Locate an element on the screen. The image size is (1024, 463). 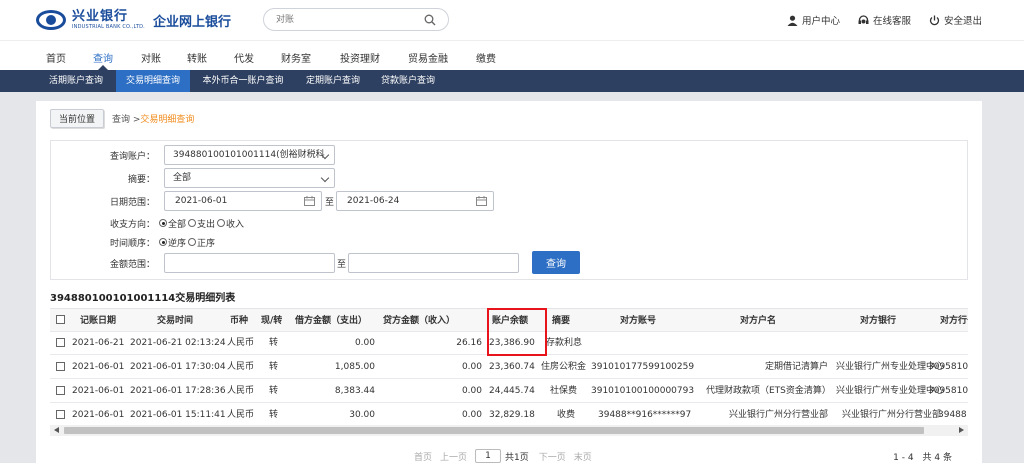
nav-item-transfer: 转账 is located at coordinates (197, 57).